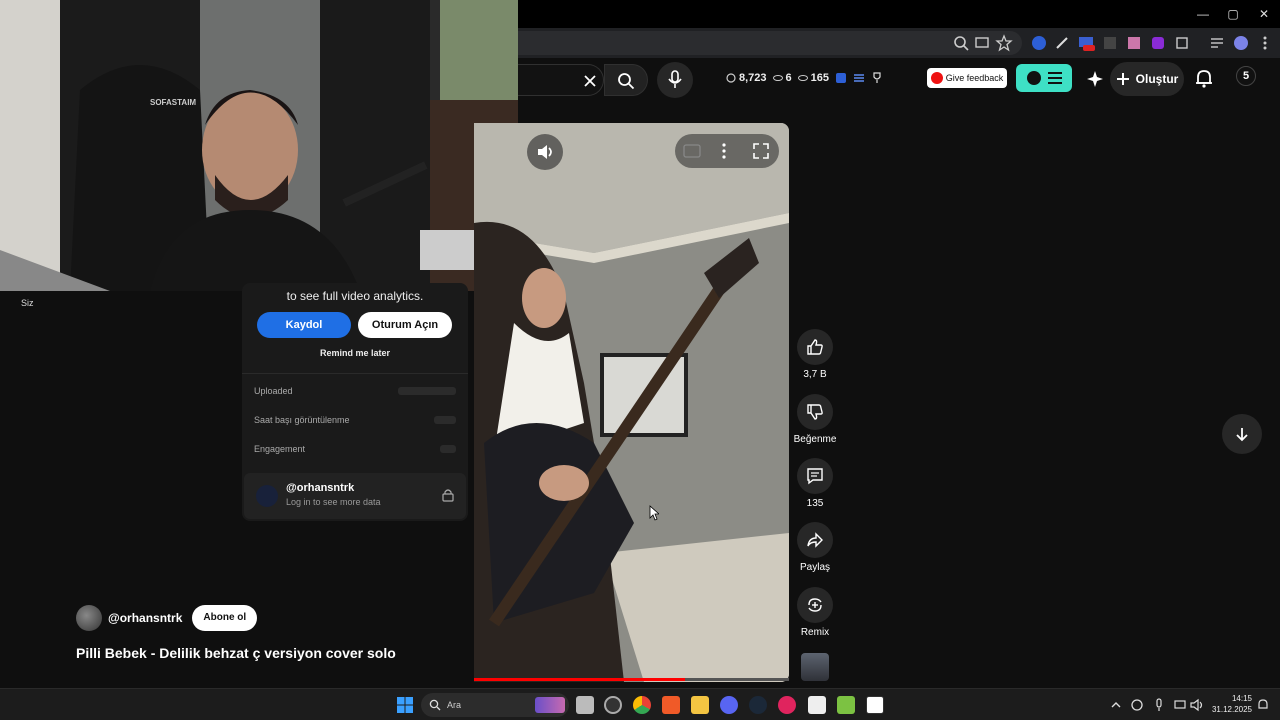 This screenshot has height=720, width=1280. I want to click on analytics-user-row: @orhansntrk Log in to see more data, so click(355, 496).